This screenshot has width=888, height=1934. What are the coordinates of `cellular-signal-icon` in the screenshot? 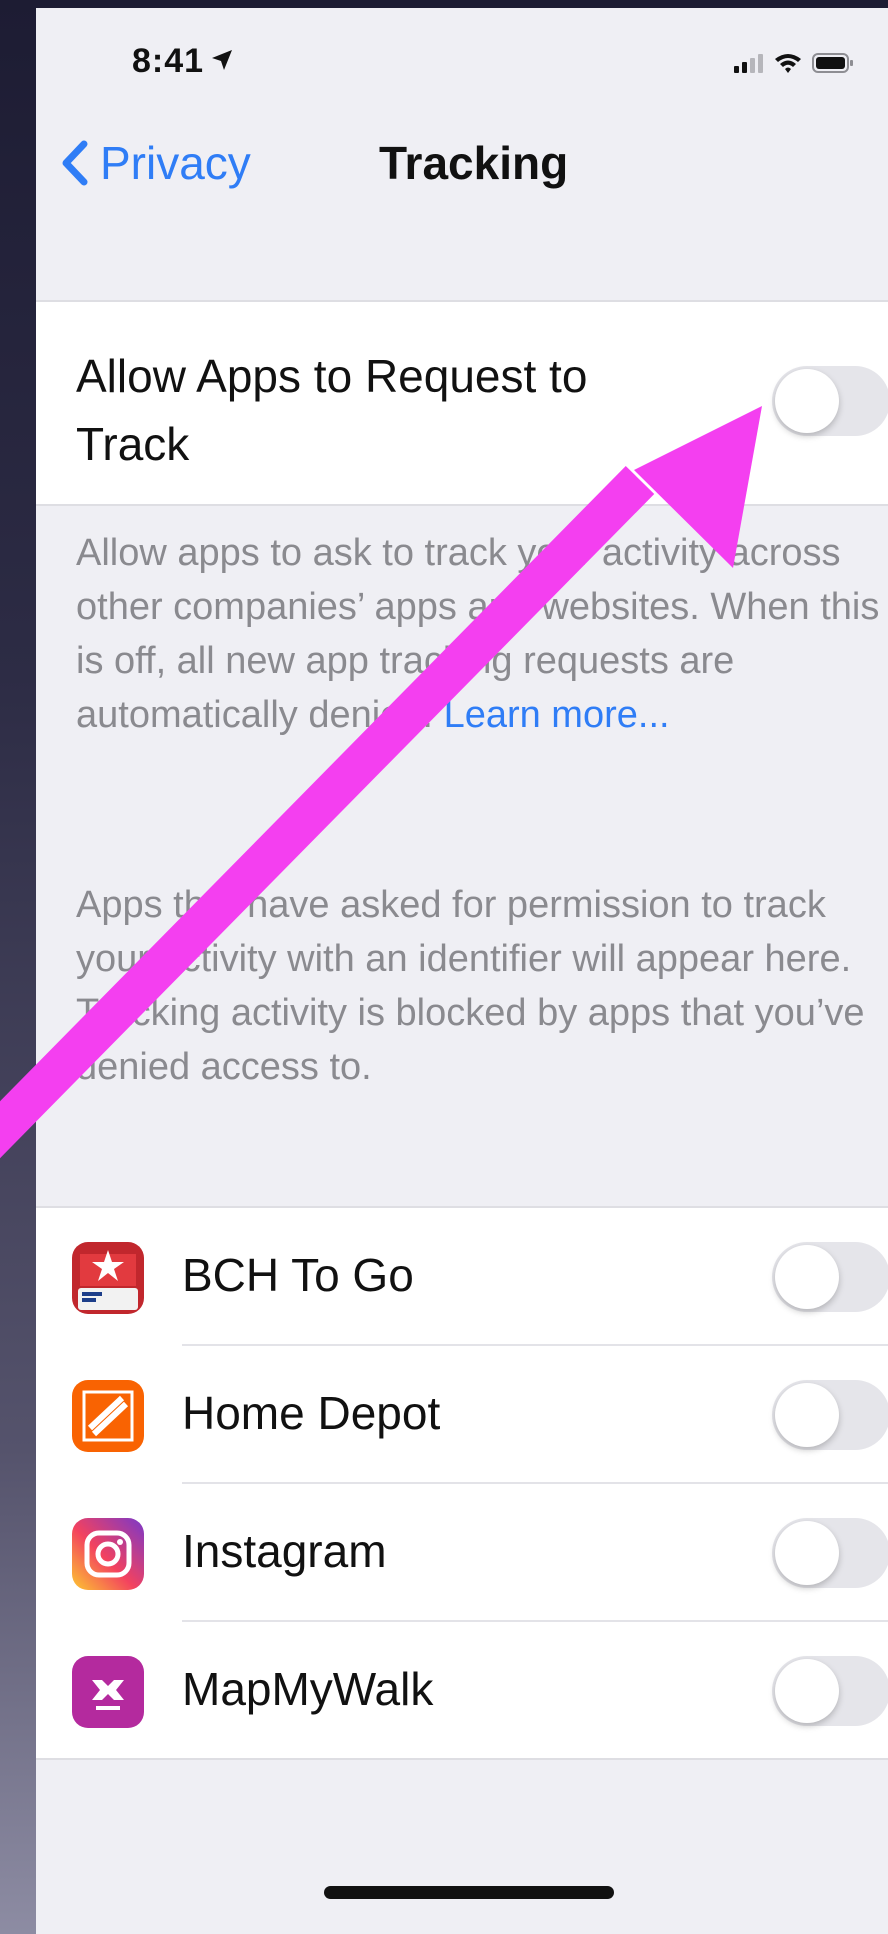 It's located at (749, 65).